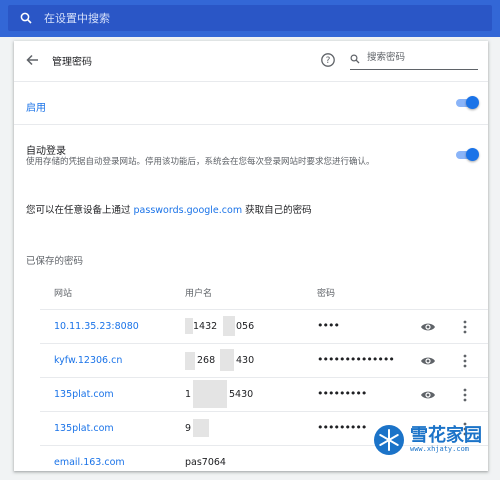  What do you see at coordinates (251, 61) in the screenshot?
I see `page-header: 管理密码 ?` at bounding box center [251, 61].